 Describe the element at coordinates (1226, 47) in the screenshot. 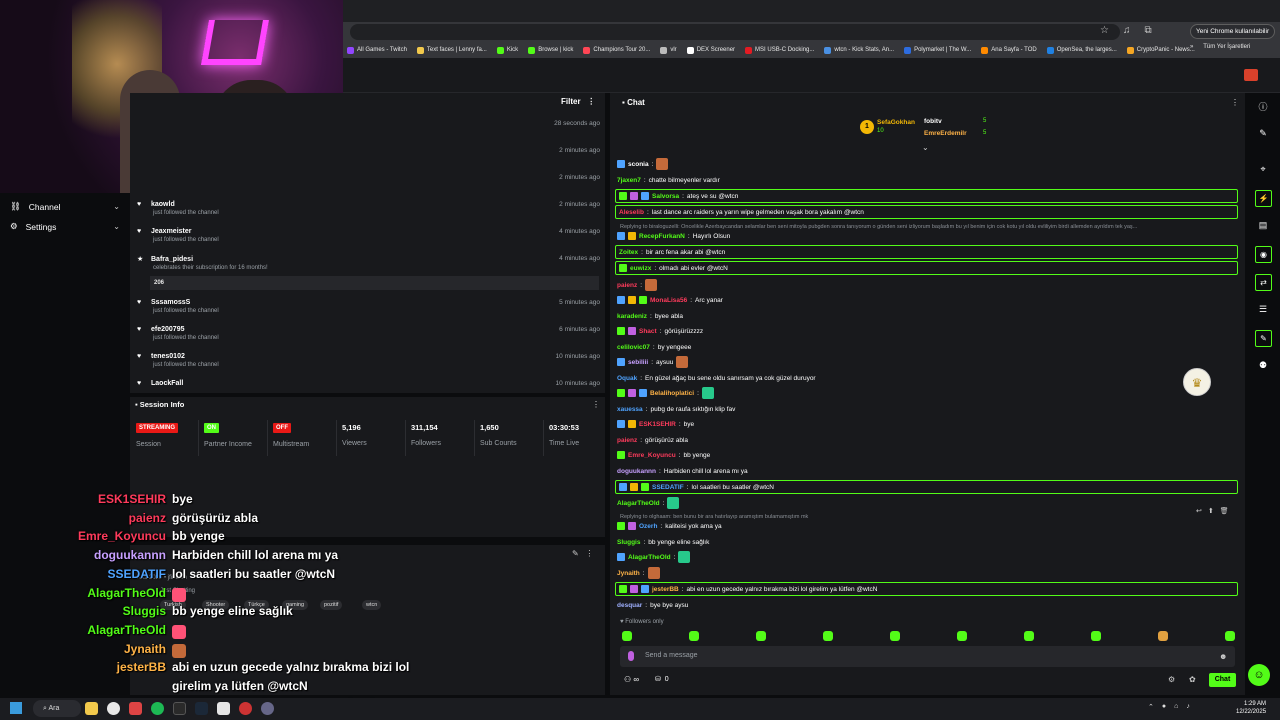

I see `all-bookmarks-label: Tüm Yer İşaretleri` at that location.